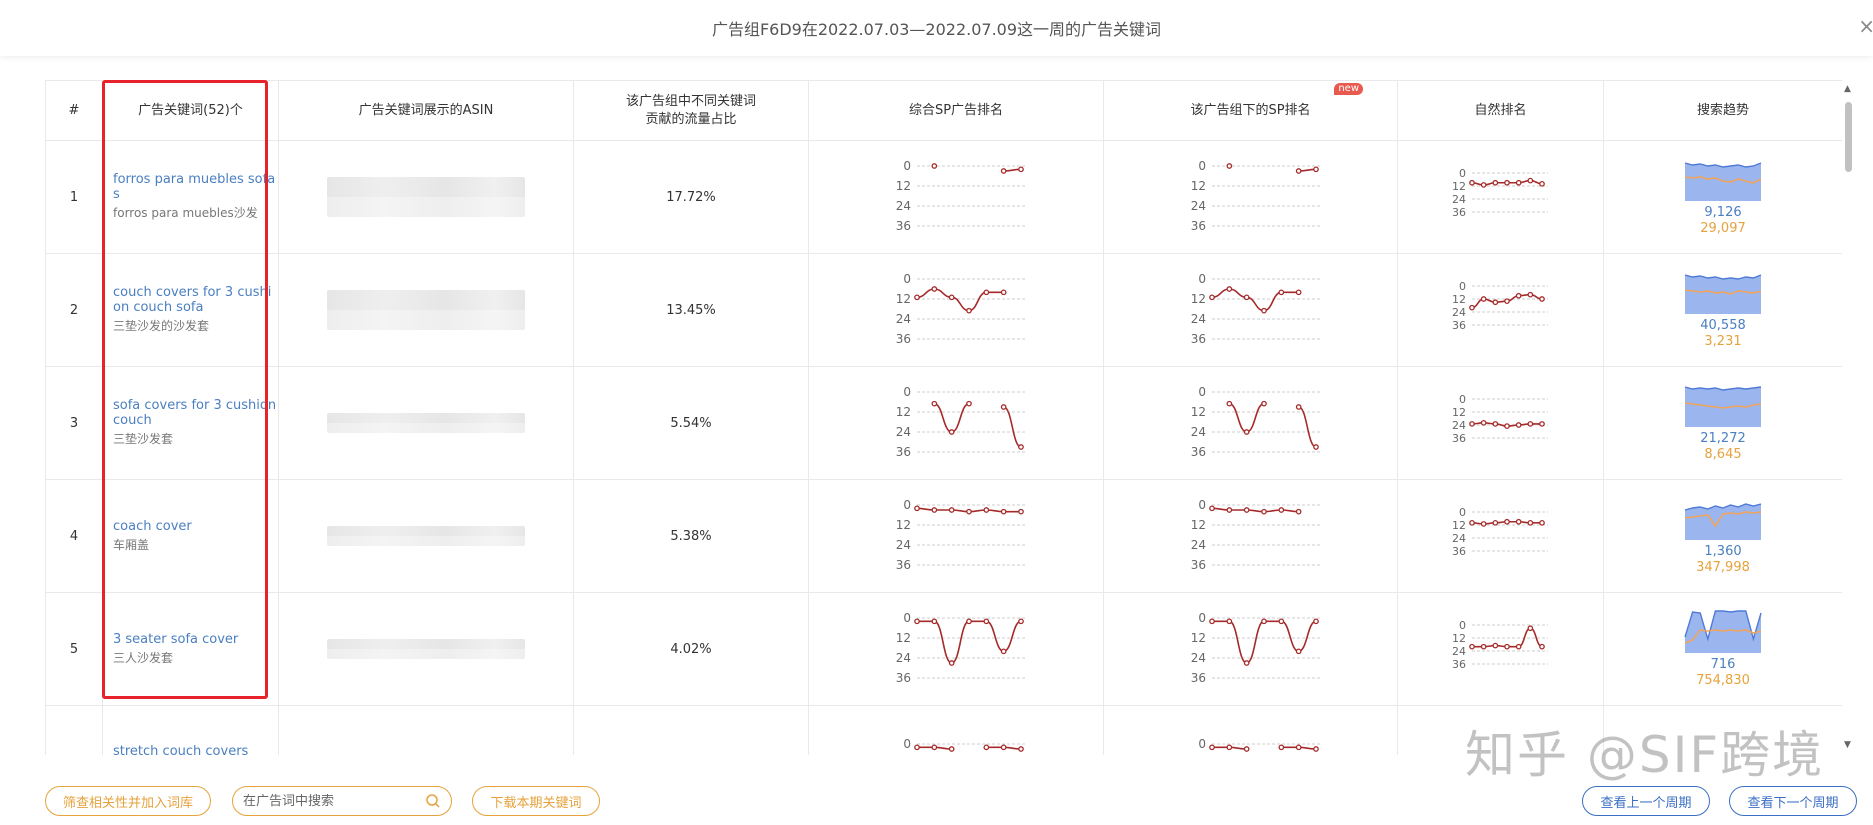 The height and width of the screenshot is (825, 1873). What do you see at coordinates (1847, 89) in the screenshot?
I see `scroll-up-icon: ▲` at bounding box center [1847, 89].